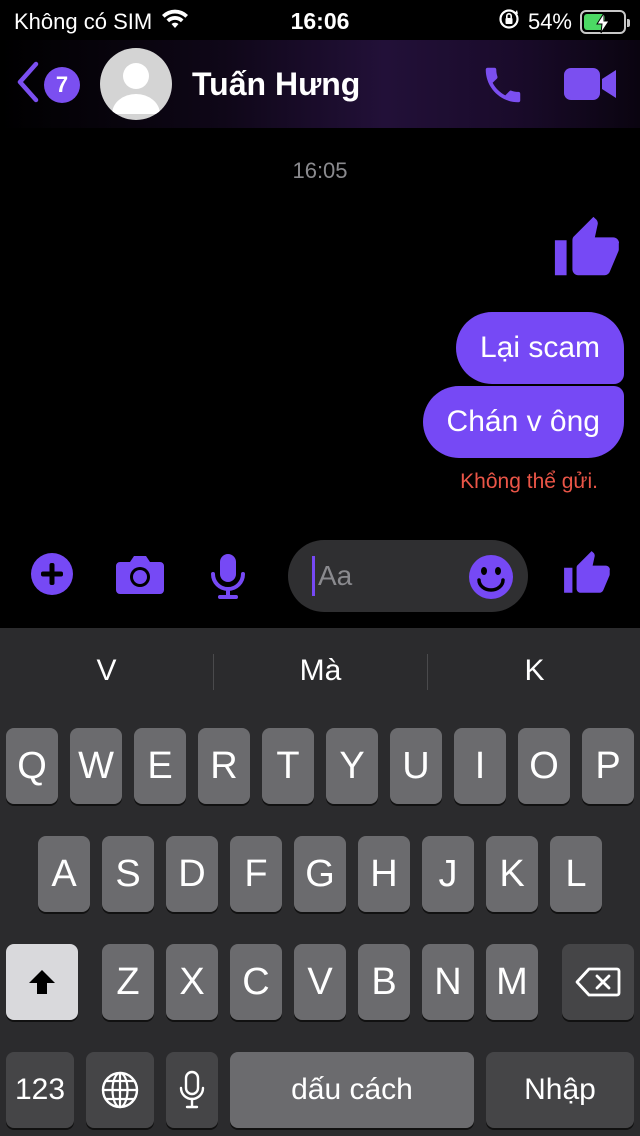  I want to click on key-a: A, so click(64, 874).